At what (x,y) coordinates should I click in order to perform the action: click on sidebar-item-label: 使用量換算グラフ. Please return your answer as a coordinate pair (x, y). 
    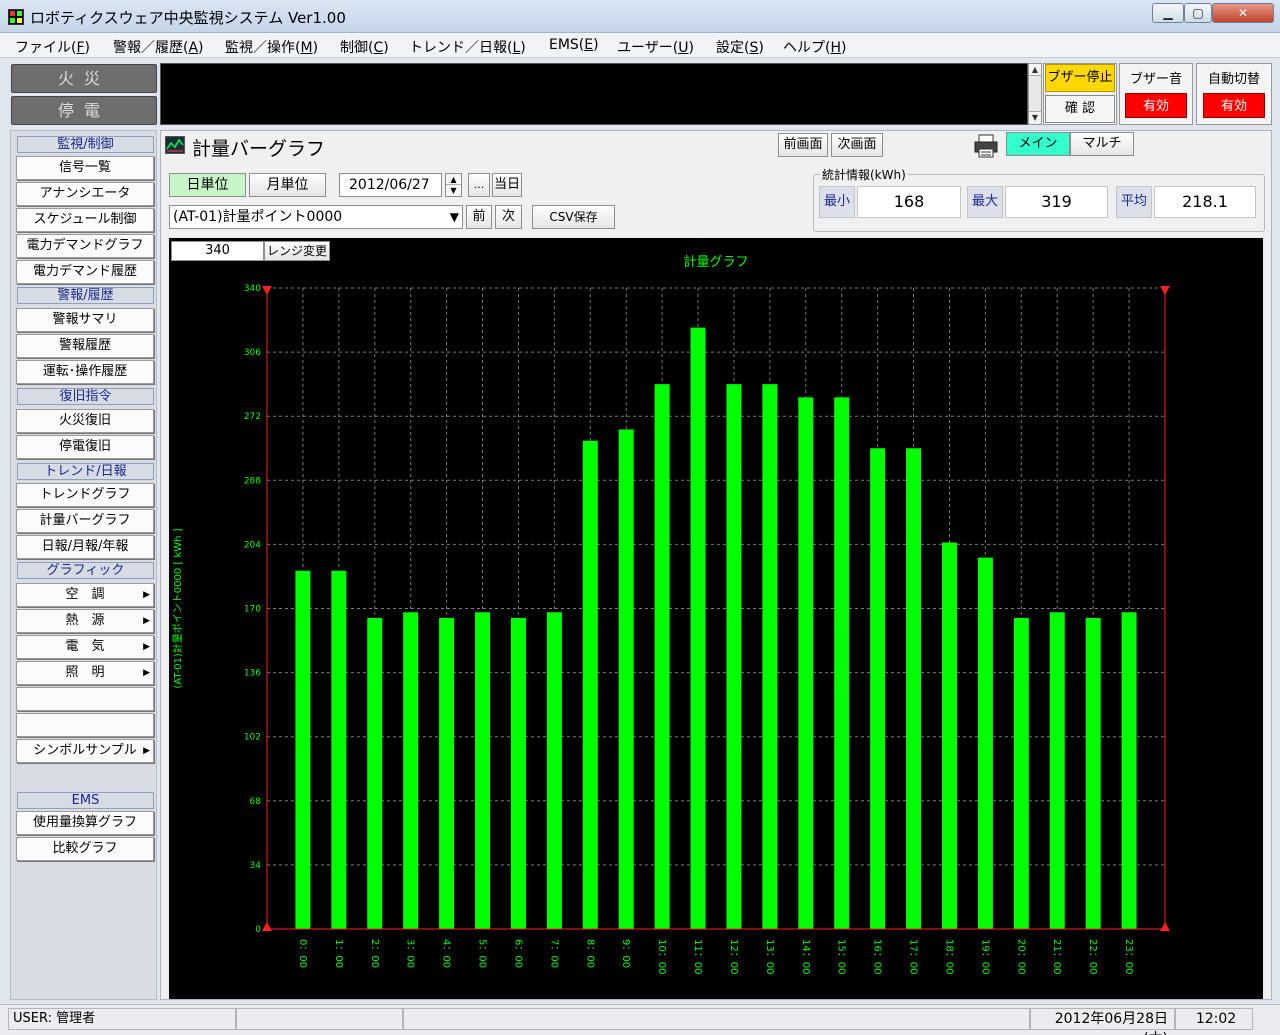
    Looking at the image, I should click on (84, 822).